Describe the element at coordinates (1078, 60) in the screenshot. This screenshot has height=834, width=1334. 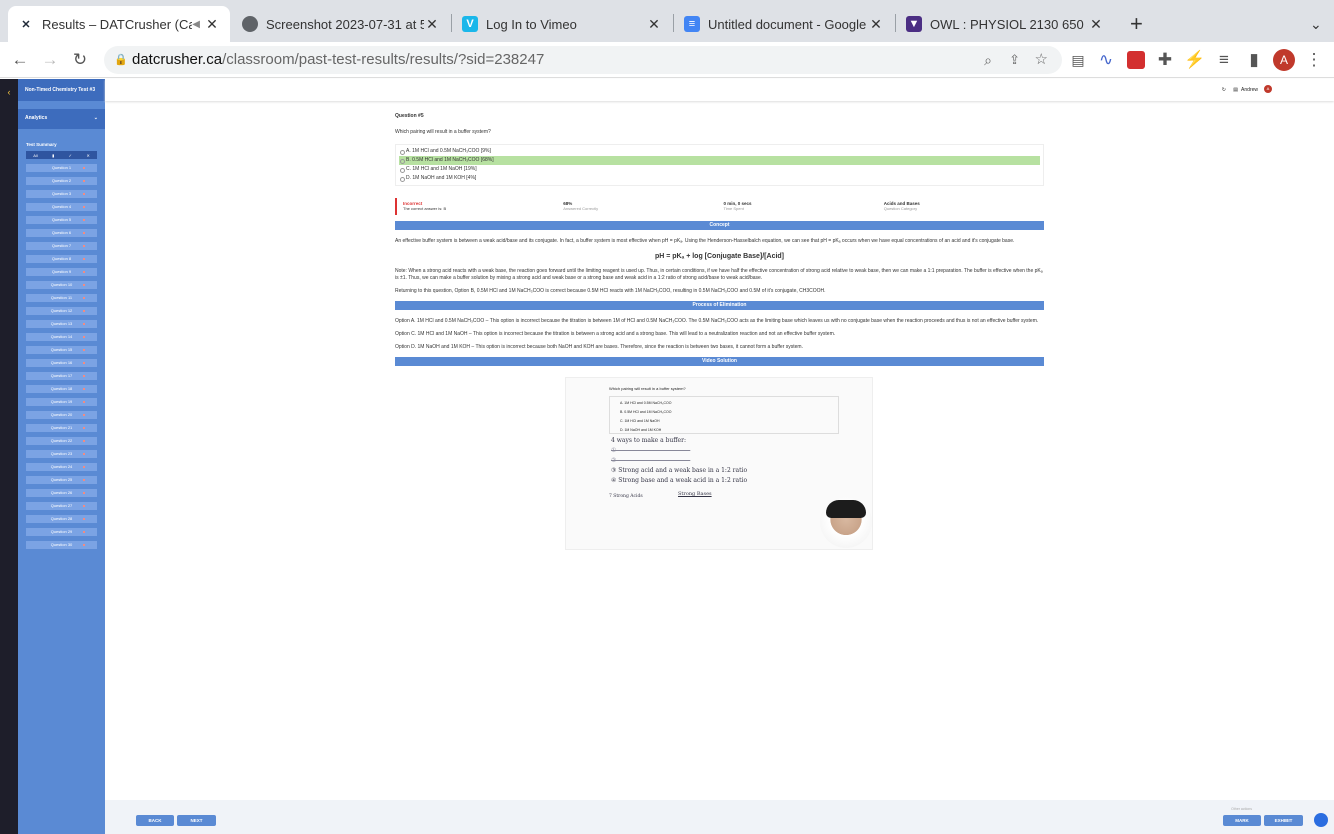
I see `extension-calculator-icon: ▤` at that location.